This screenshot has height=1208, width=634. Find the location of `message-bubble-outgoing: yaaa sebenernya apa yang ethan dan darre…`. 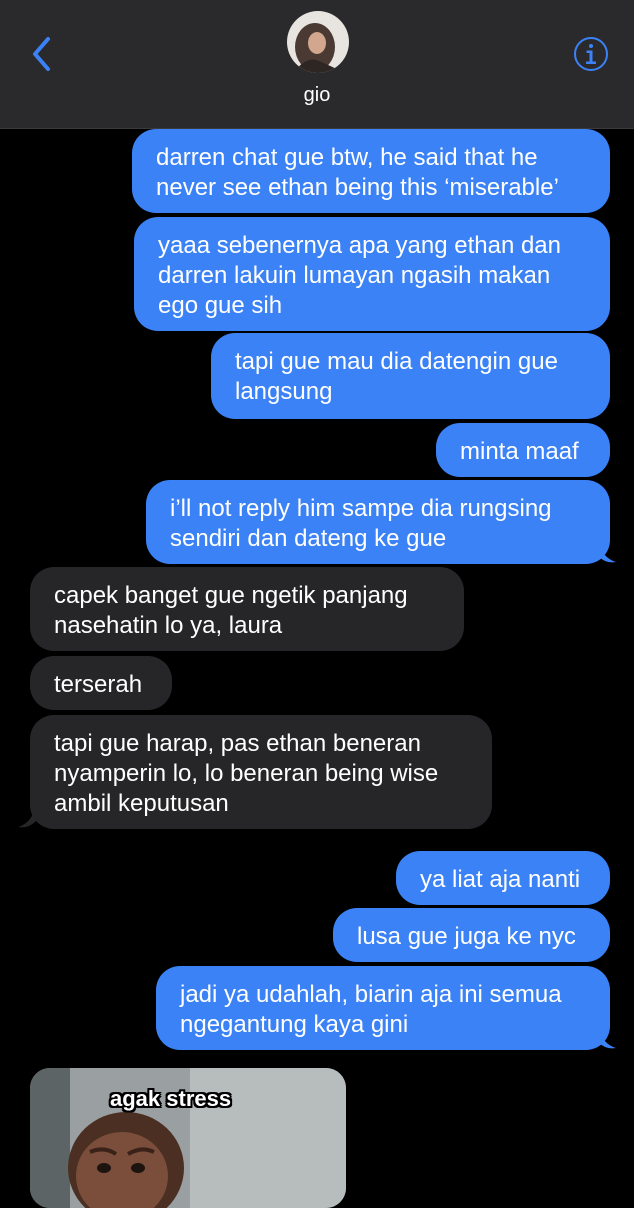

message-bubble-outgoing: yaaa sebenernya apa yang ethan dan darre… is located at coordinates (372, 274).